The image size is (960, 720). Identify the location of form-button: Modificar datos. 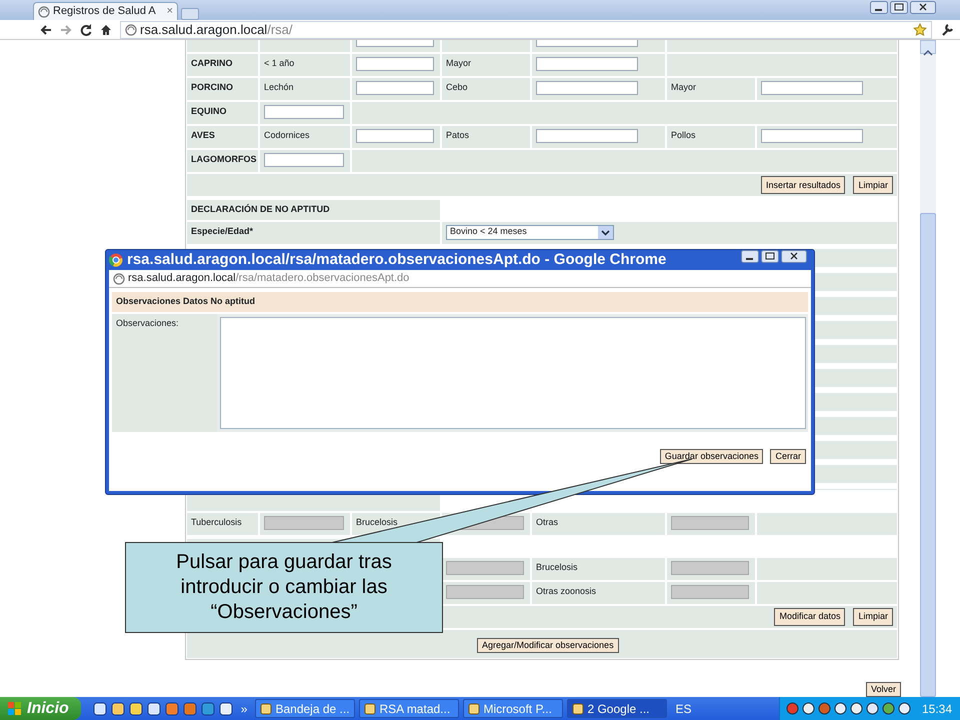
(810, 617).